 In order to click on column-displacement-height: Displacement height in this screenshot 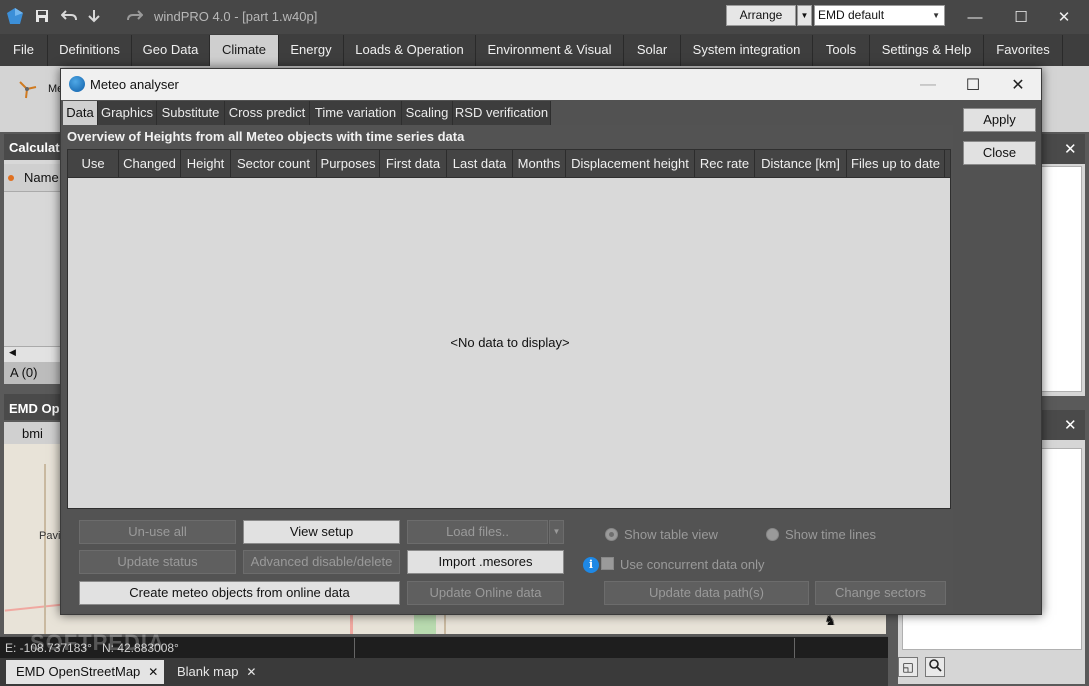, I will do `click(630, 163)`.